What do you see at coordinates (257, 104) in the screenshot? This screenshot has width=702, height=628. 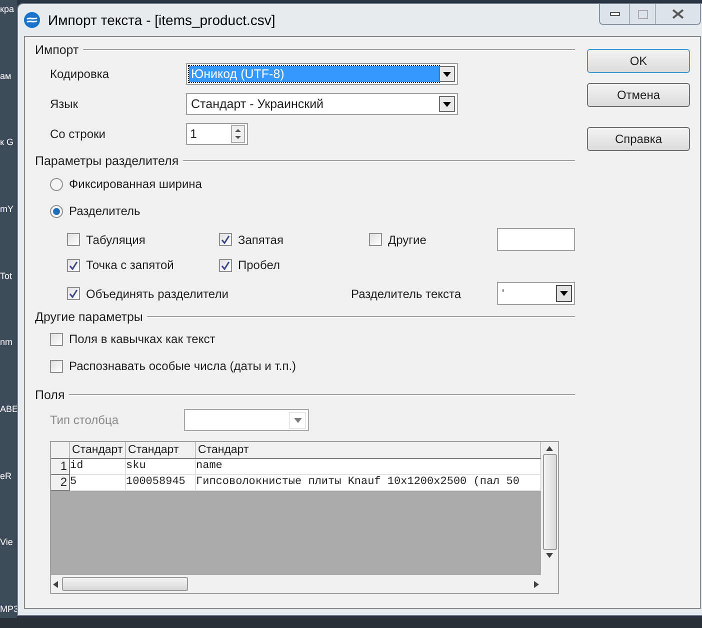 I see `dropdown-value: Стандарт - Украинский` at bounding box center [257, 104].